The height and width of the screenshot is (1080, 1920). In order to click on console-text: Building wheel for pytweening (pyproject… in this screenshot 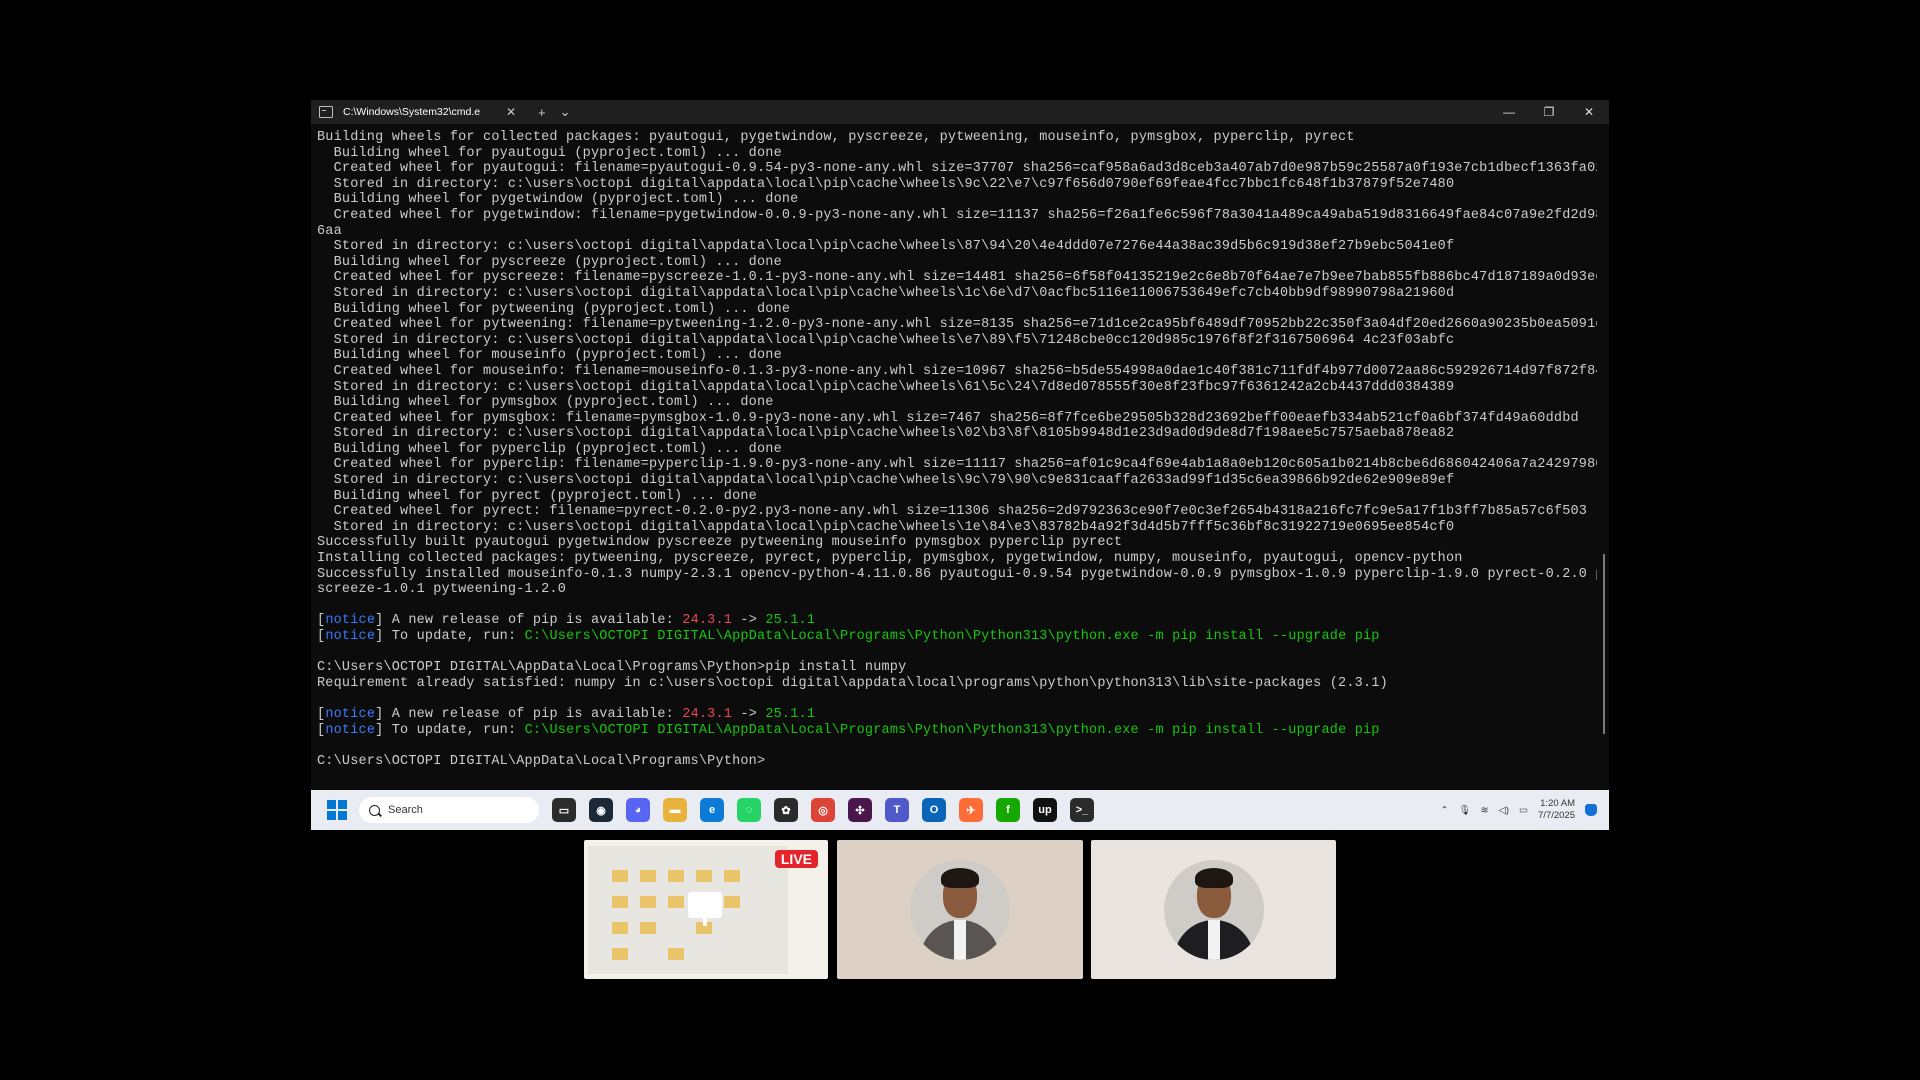, I will do `click(554, 309)`.